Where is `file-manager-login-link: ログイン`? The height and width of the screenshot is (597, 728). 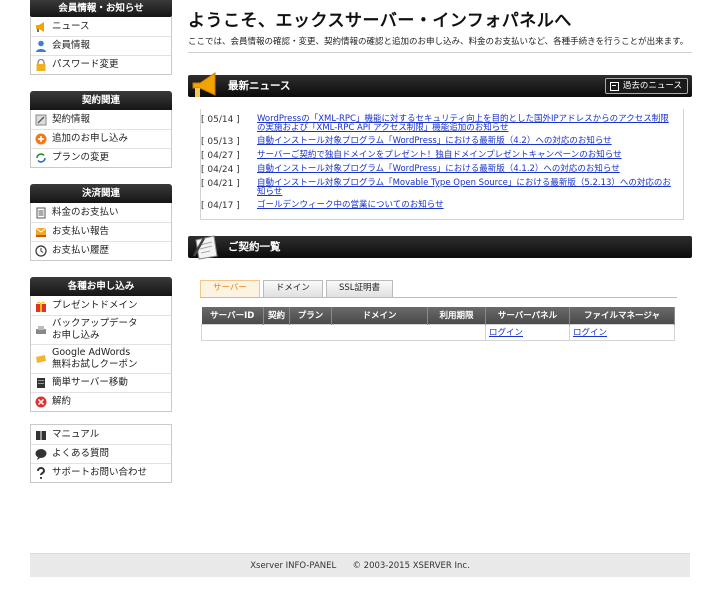 file-manager-login-link: ログイン is located at coordinates (590, 333).